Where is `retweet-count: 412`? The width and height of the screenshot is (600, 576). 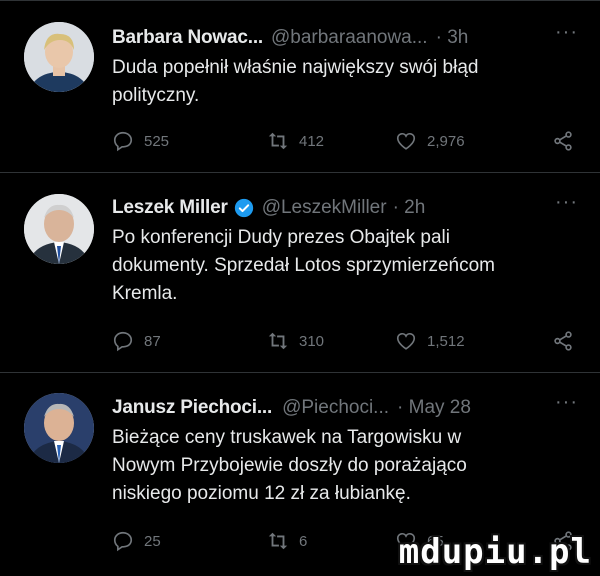 retweet-count: 412 is located at coordinates (312, 141).